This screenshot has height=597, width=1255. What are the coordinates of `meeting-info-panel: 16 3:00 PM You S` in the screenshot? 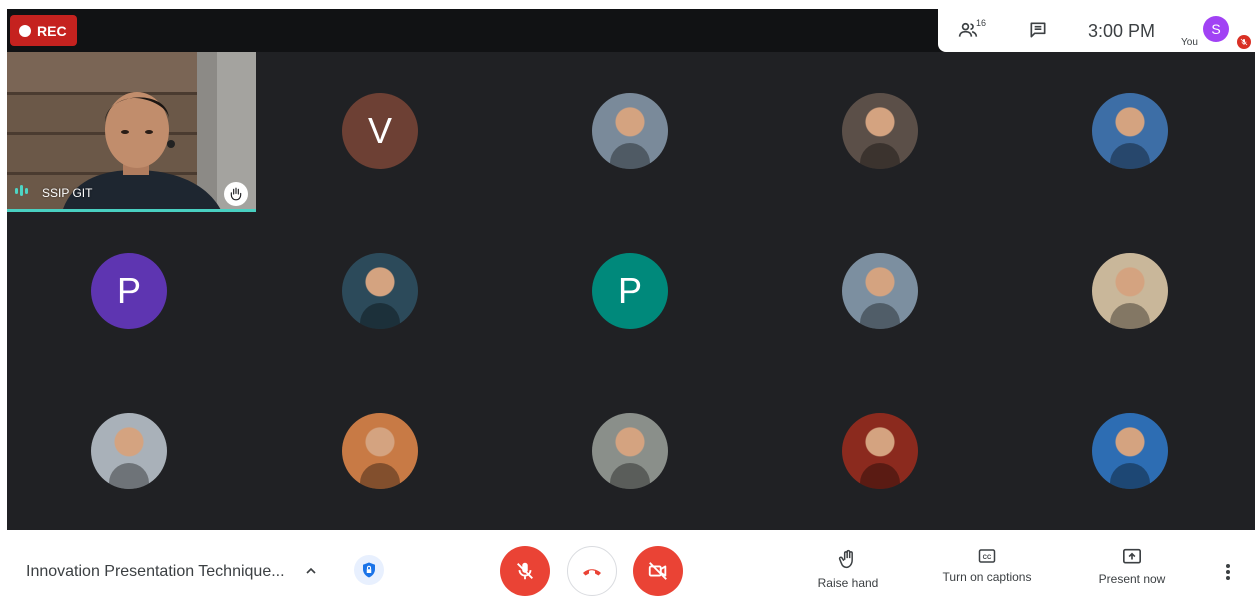 It's located at (1096, 30).